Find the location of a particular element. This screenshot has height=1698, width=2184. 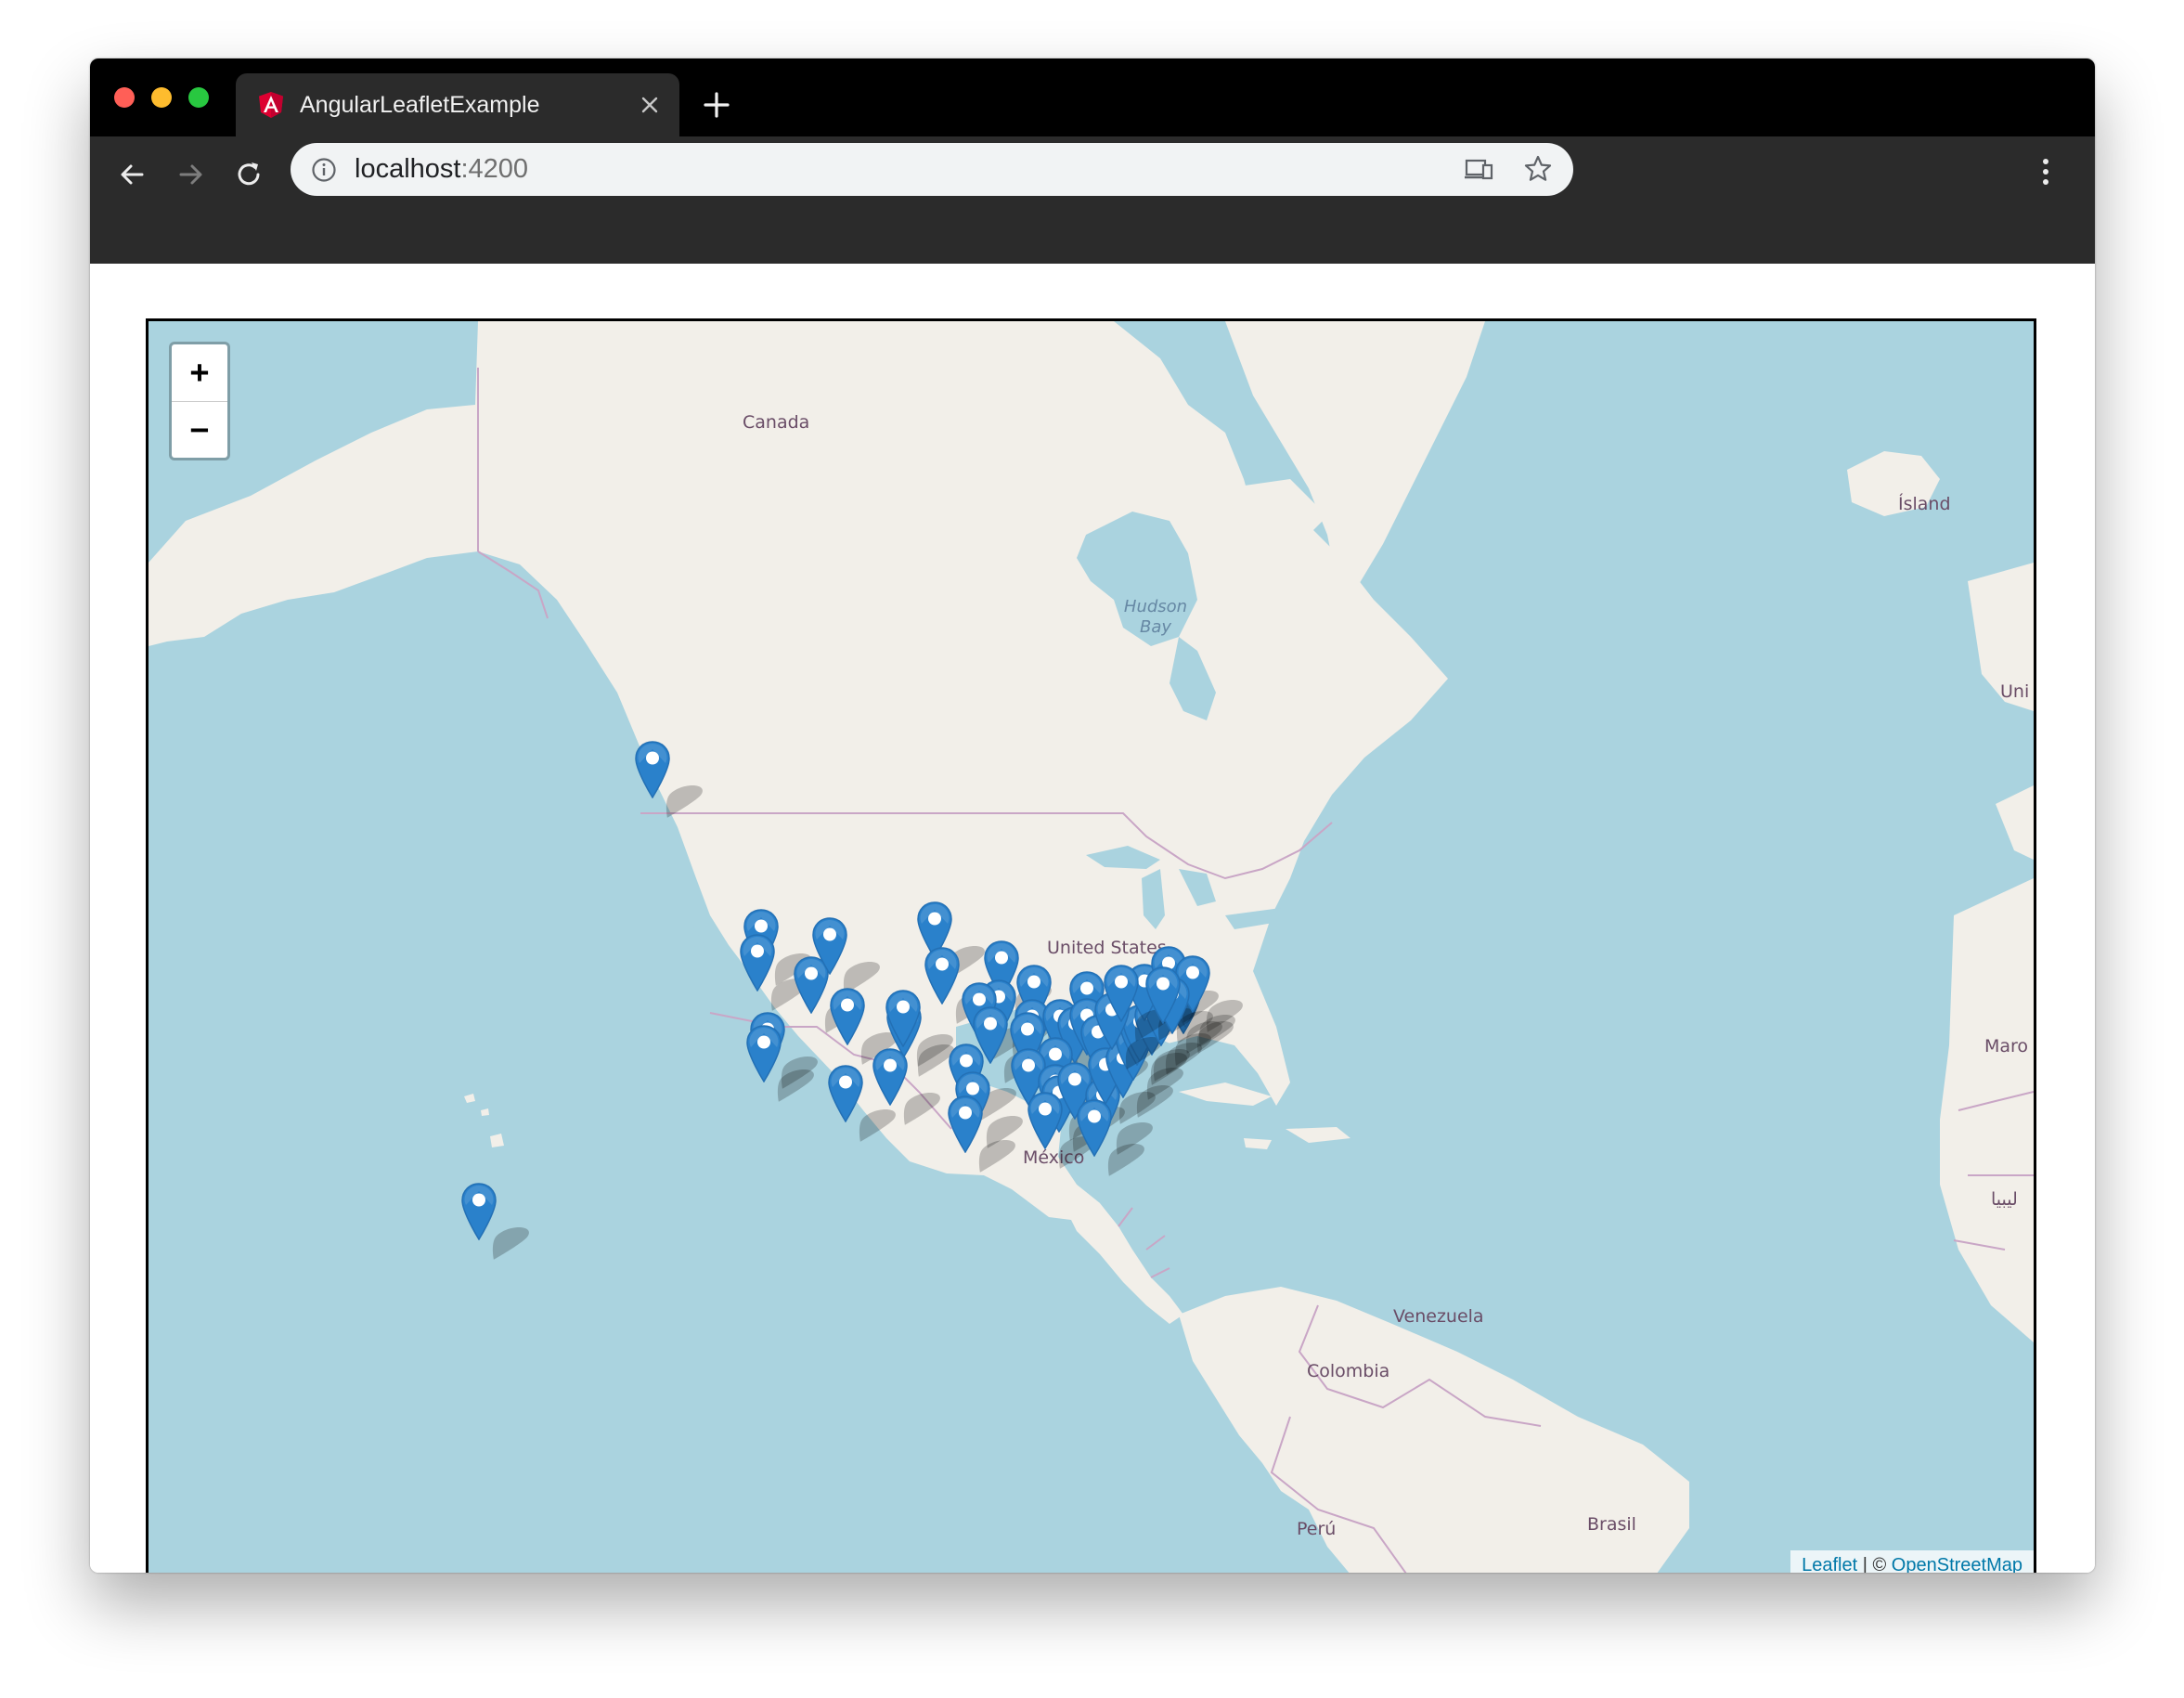

forward-arrow-icon is located at coordinates (191, 175).